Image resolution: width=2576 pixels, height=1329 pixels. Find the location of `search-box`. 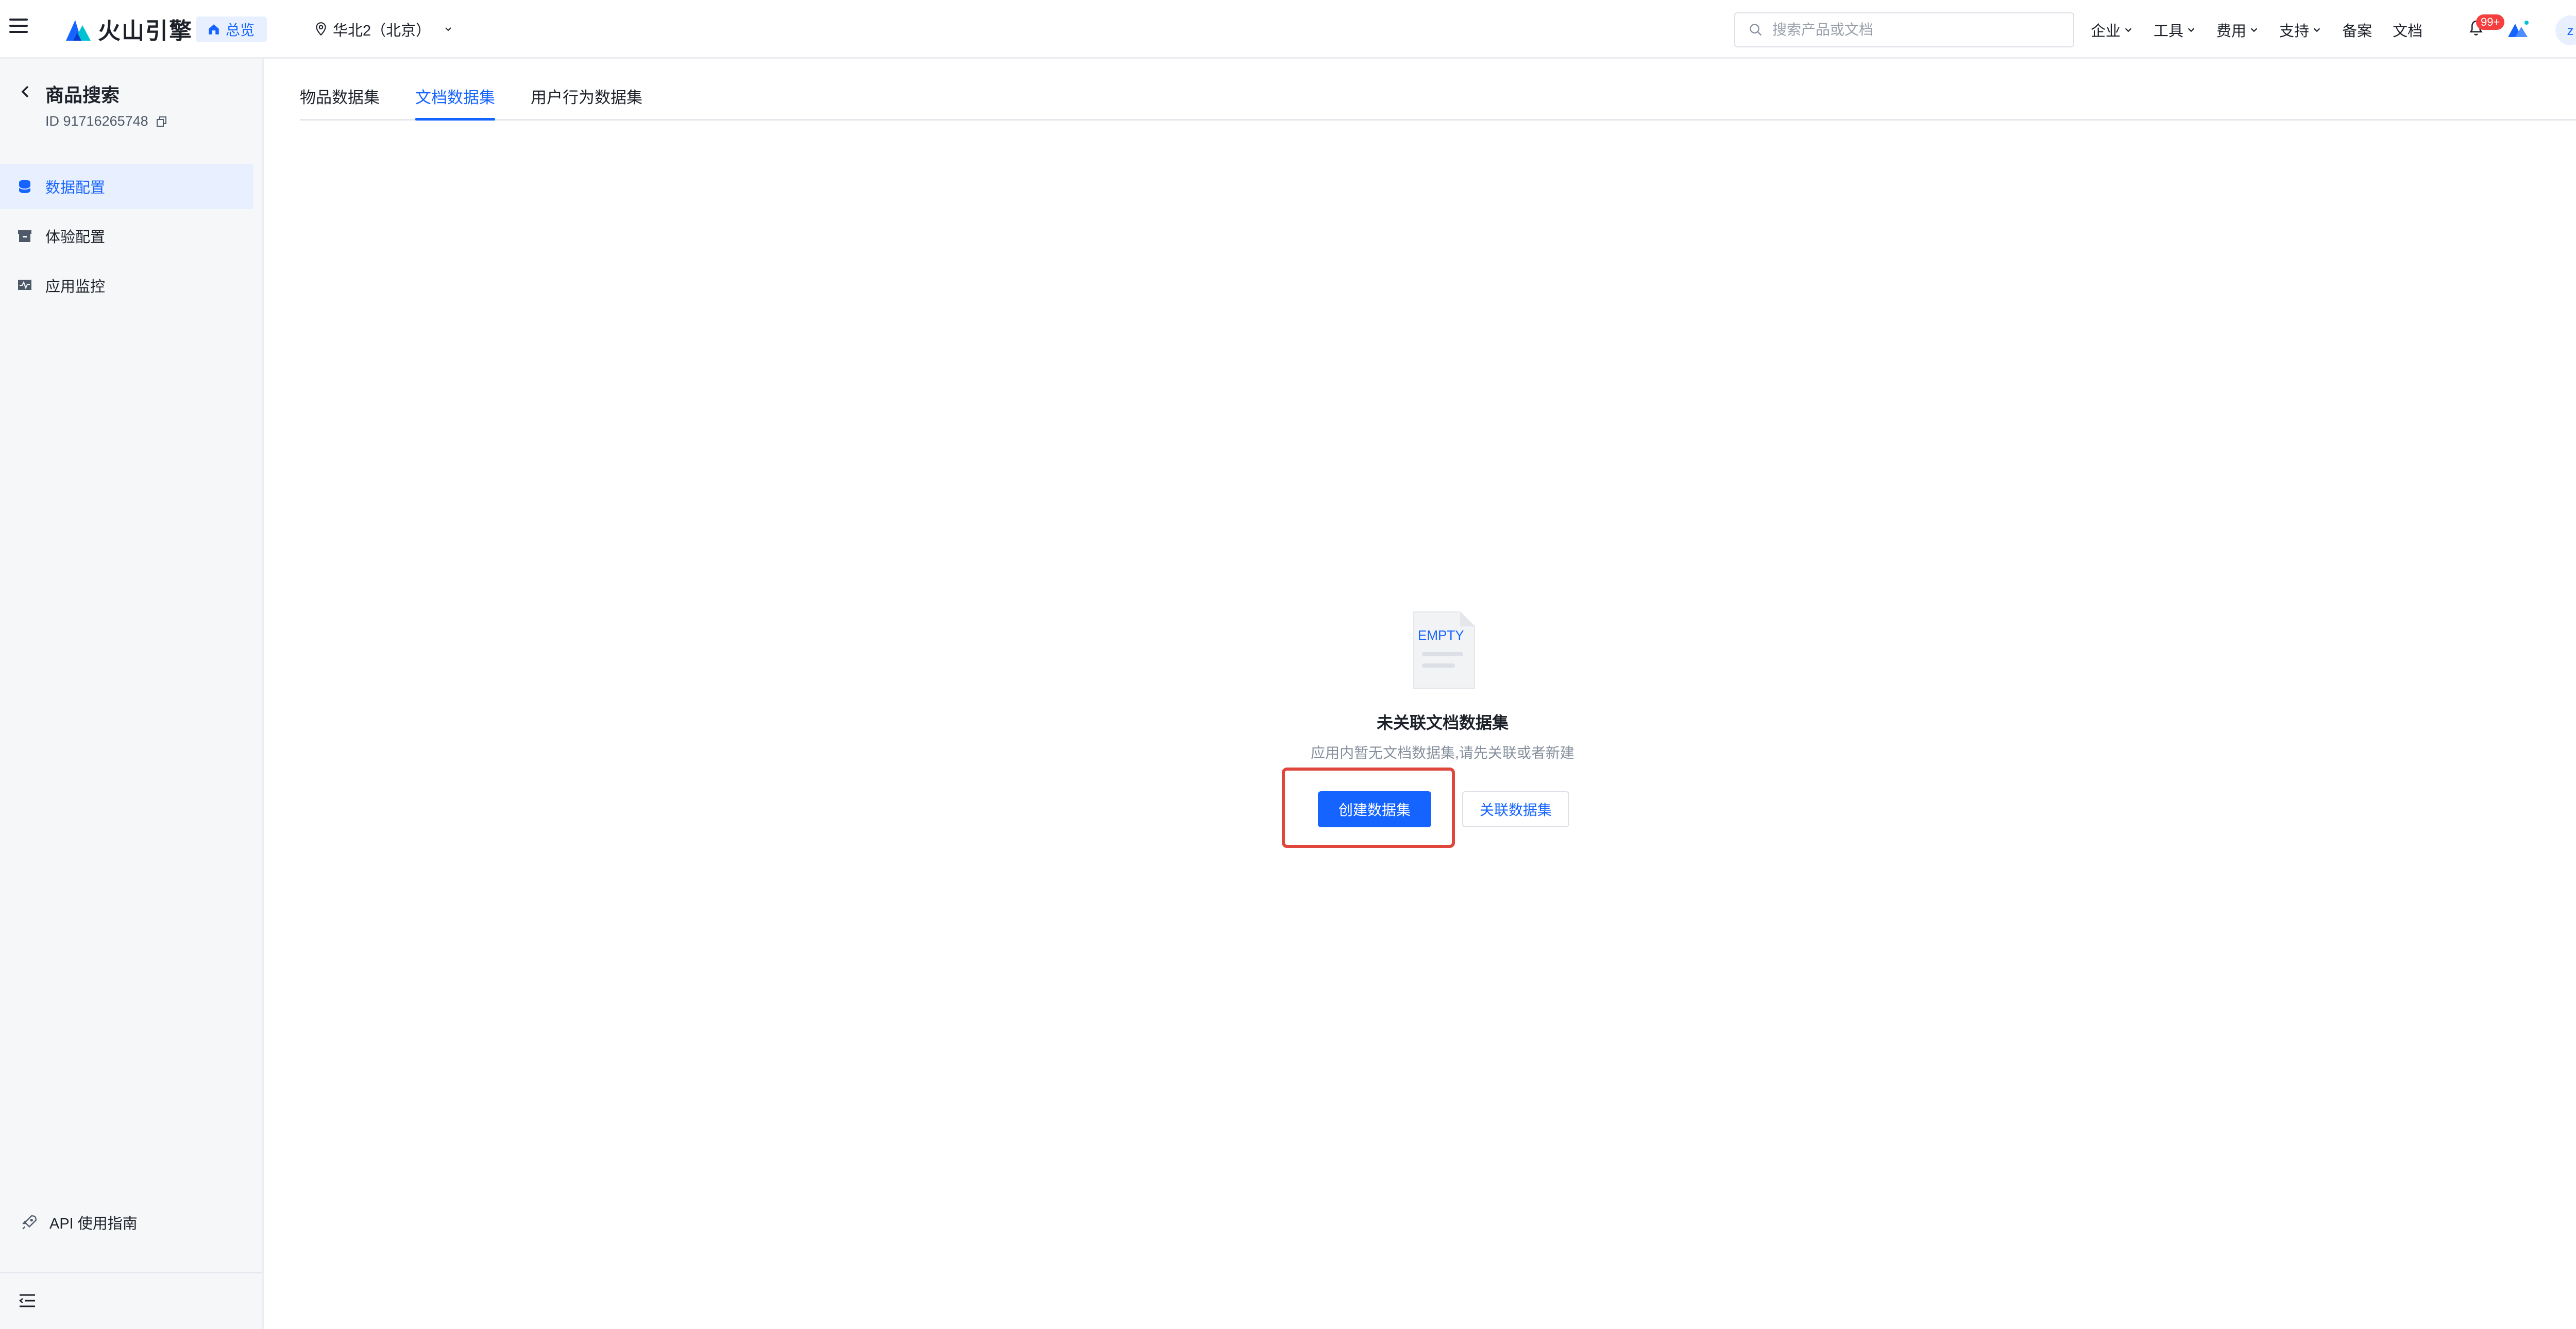

search-box is located at coordinates (1904, 29).